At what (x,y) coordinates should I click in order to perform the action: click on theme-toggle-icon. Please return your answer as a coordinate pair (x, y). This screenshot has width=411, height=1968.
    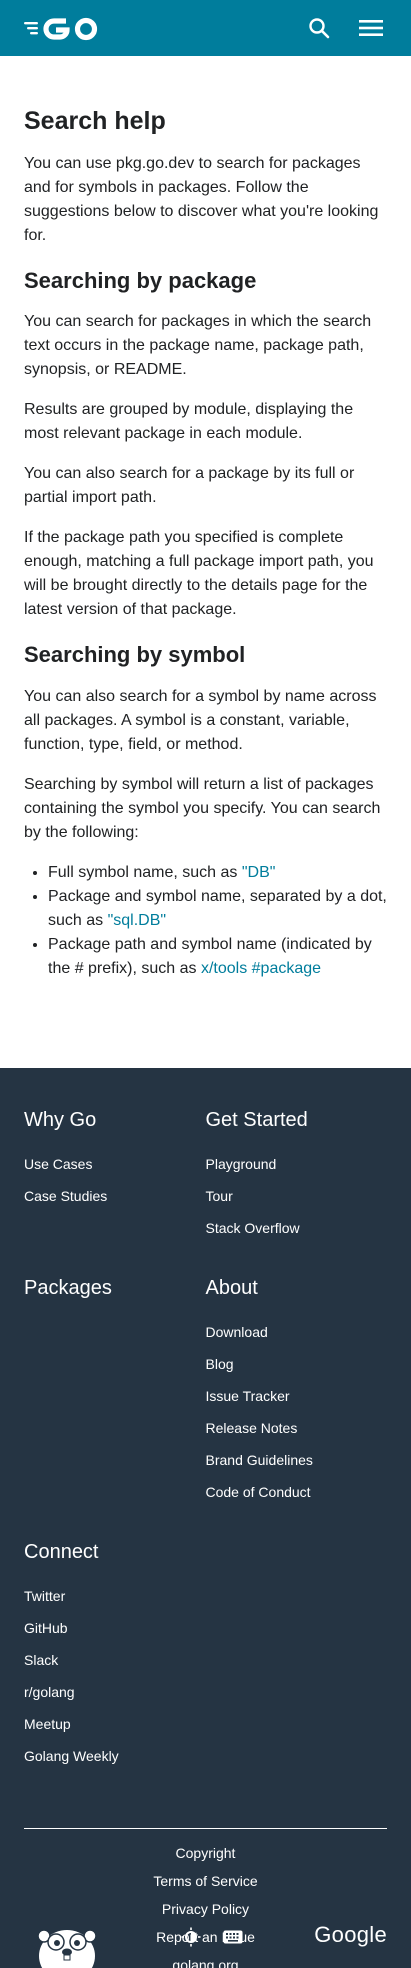
    Looking at the image, I should click on (191, 1937).